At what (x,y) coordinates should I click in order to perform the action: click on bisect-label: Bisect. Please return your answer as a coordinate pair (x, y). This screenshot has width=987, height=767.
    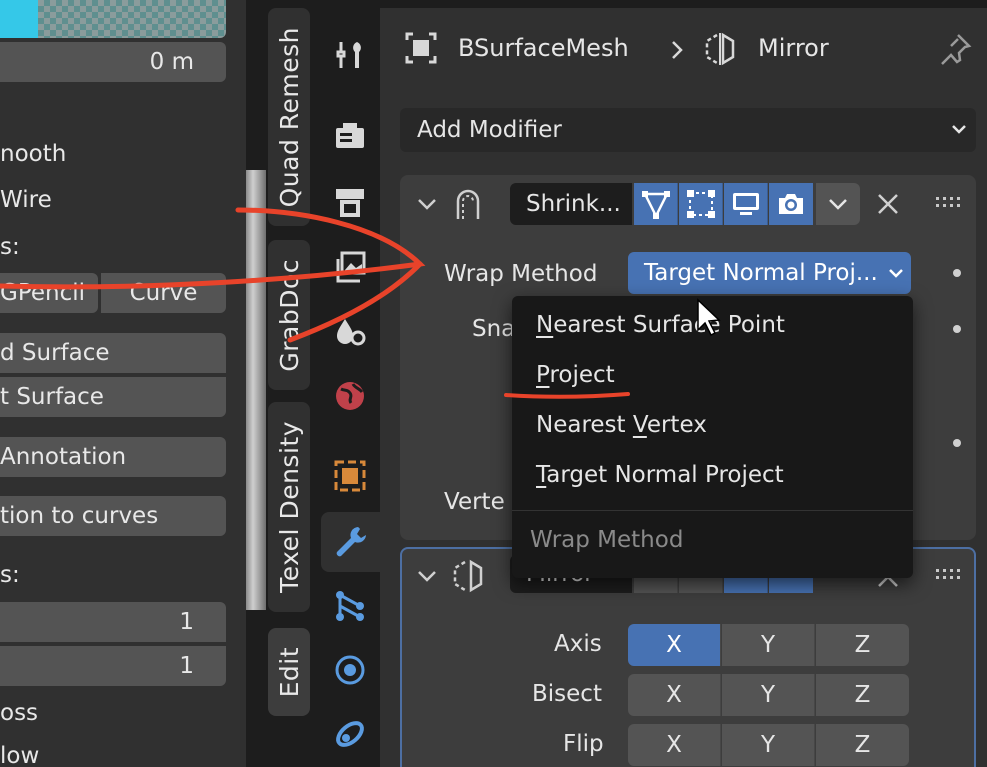
    Looking at the image, I should click on (567, 694).